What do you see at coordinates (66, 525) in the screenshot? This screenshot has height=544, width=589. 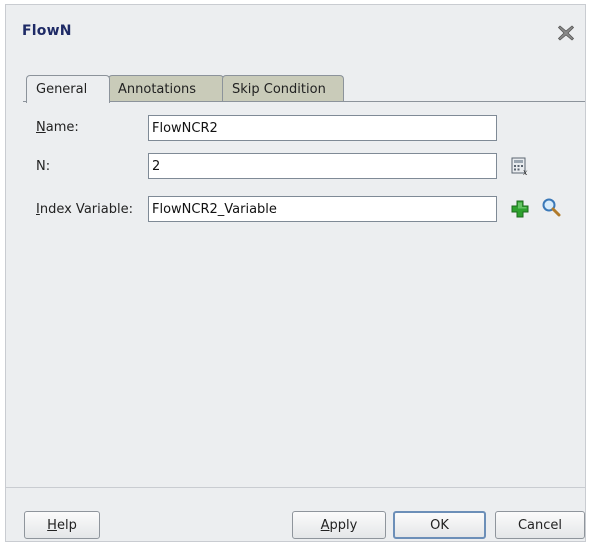 I see `help-label: elp` at bounding box center [66, 525].